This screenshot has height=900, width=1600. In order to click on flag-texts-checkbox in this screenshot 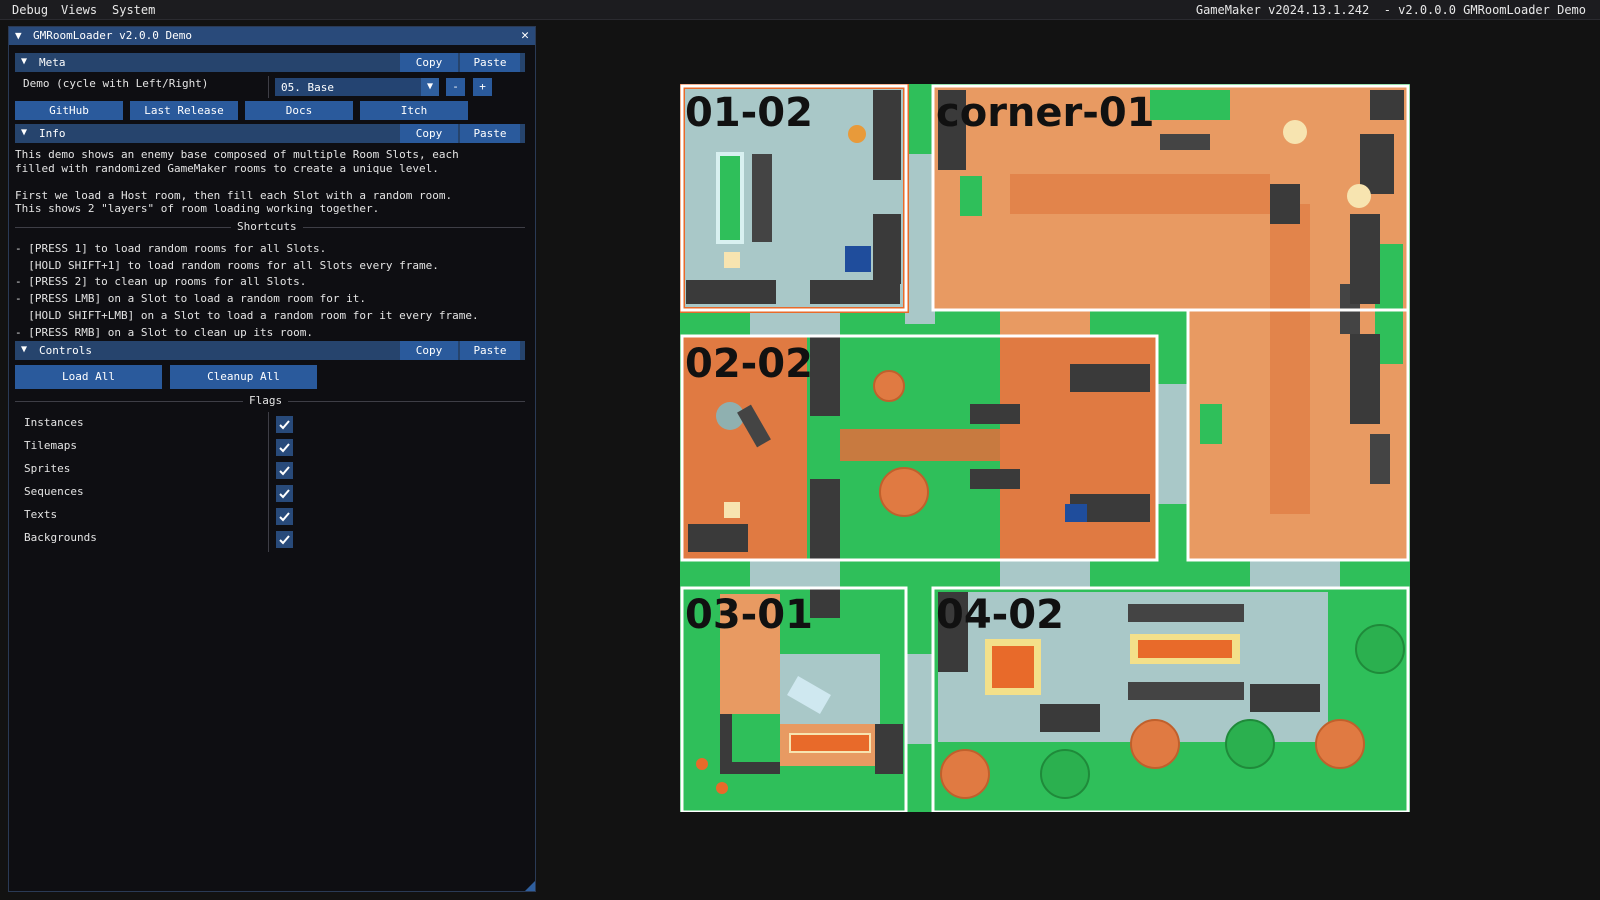, I will do `click(284, 516)`.